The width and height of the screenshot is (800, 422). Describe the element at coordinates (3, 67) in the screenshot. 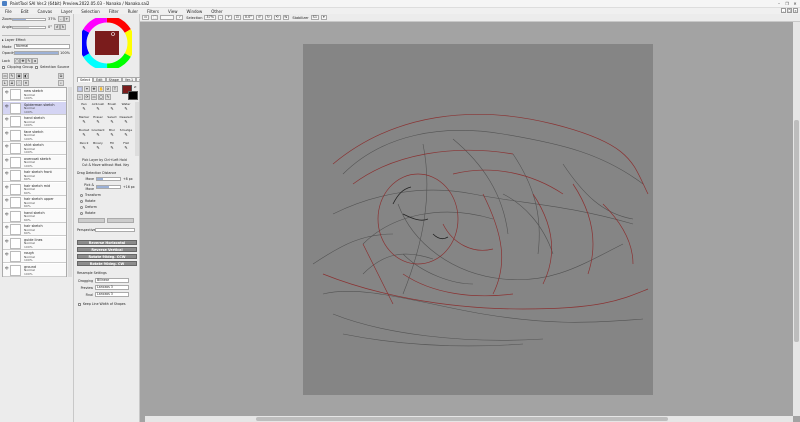

I see `clipping-checkbox` at that location.